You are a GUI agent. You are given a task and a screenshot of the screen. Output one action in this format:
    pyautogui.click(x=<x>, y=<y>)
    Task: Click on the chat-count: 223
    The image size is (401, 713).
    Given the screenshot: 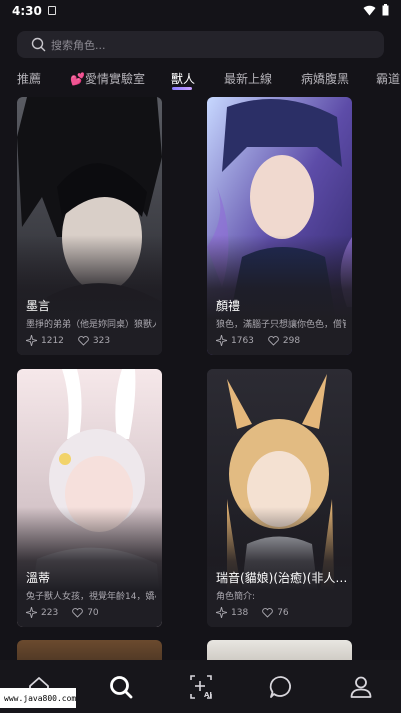 What is the action you would take?
    pyautogui.click(x=50, y=612)
    